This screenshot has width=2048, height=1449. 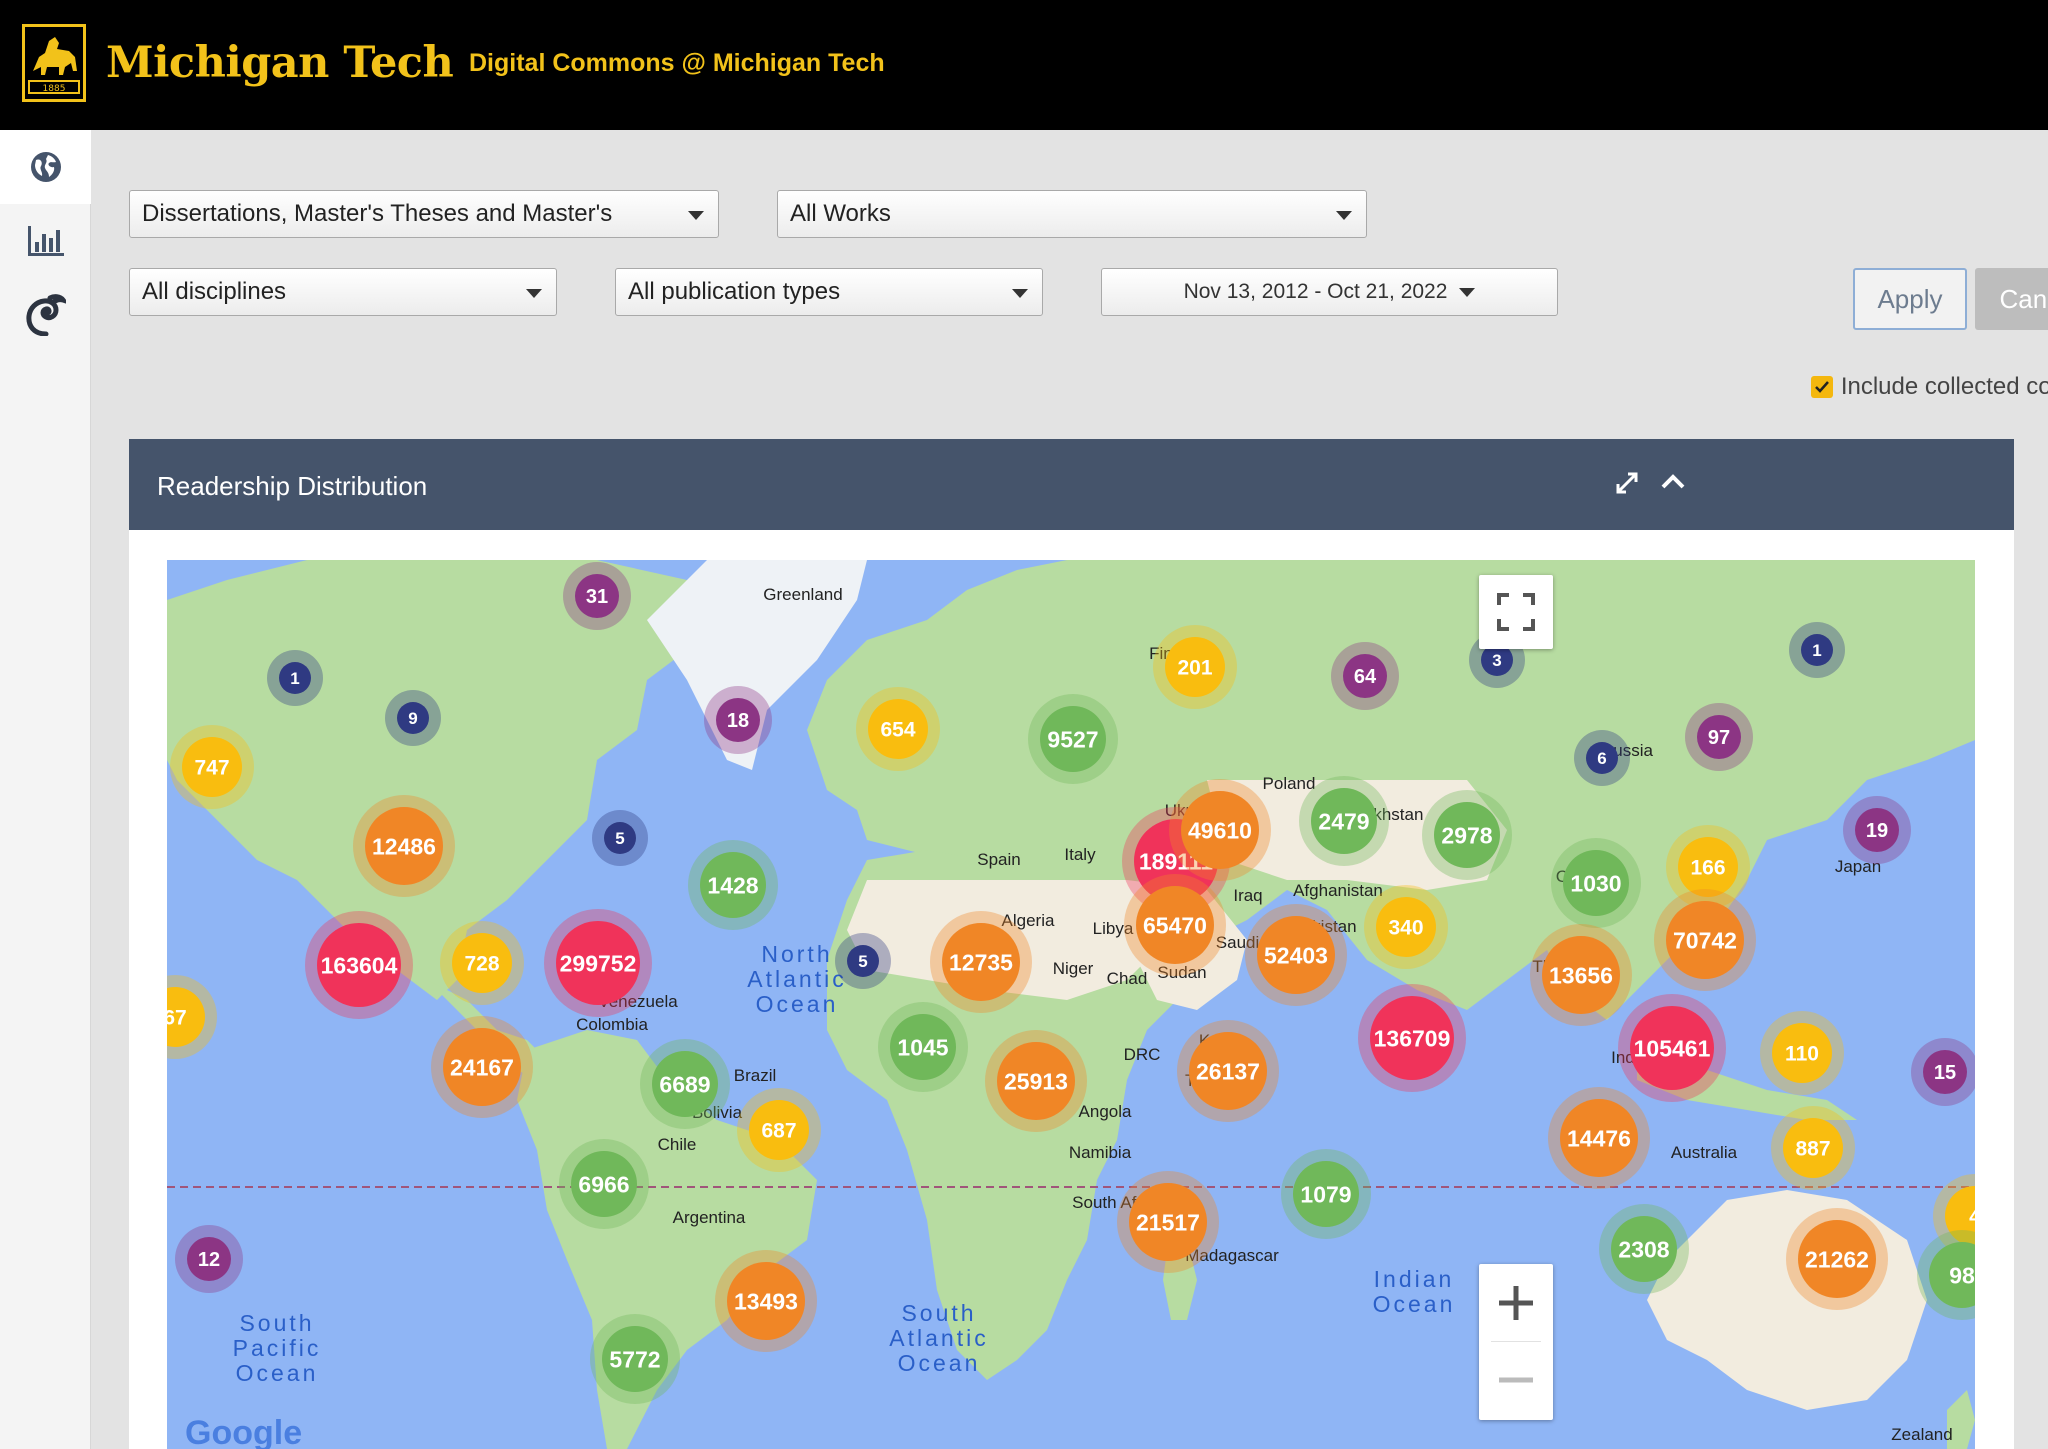 I want to click on site-title: Digital Commons @ Michigan Tech, so click(x=677, y=63).